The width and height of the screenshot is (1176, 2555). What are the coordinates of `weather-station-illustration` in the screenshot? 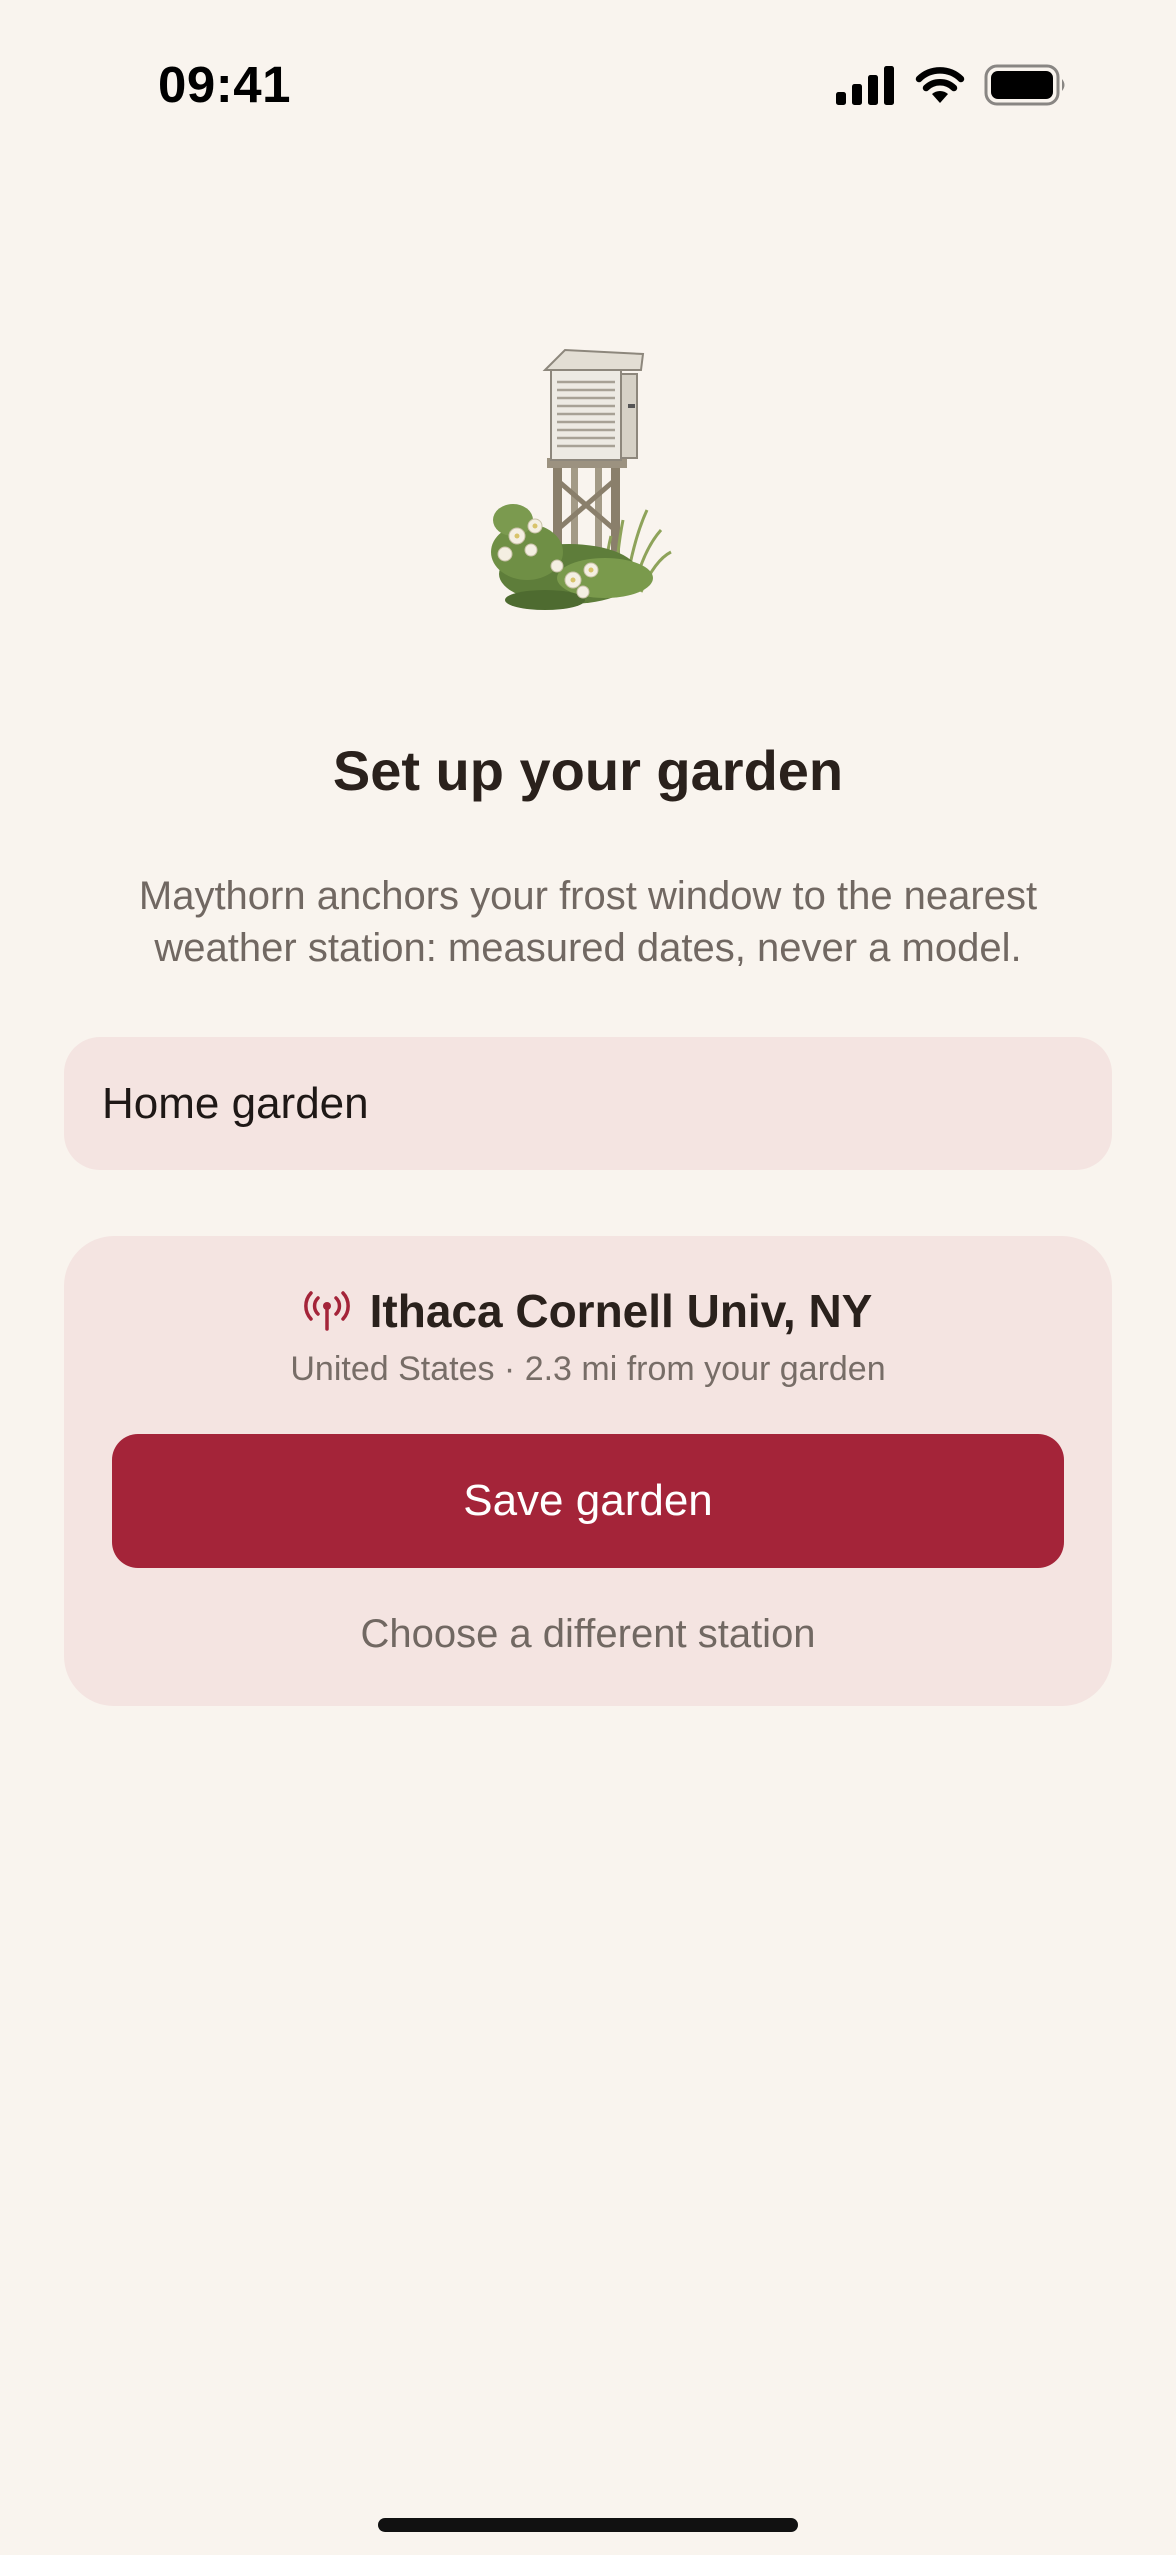 It's located at (581, 479).